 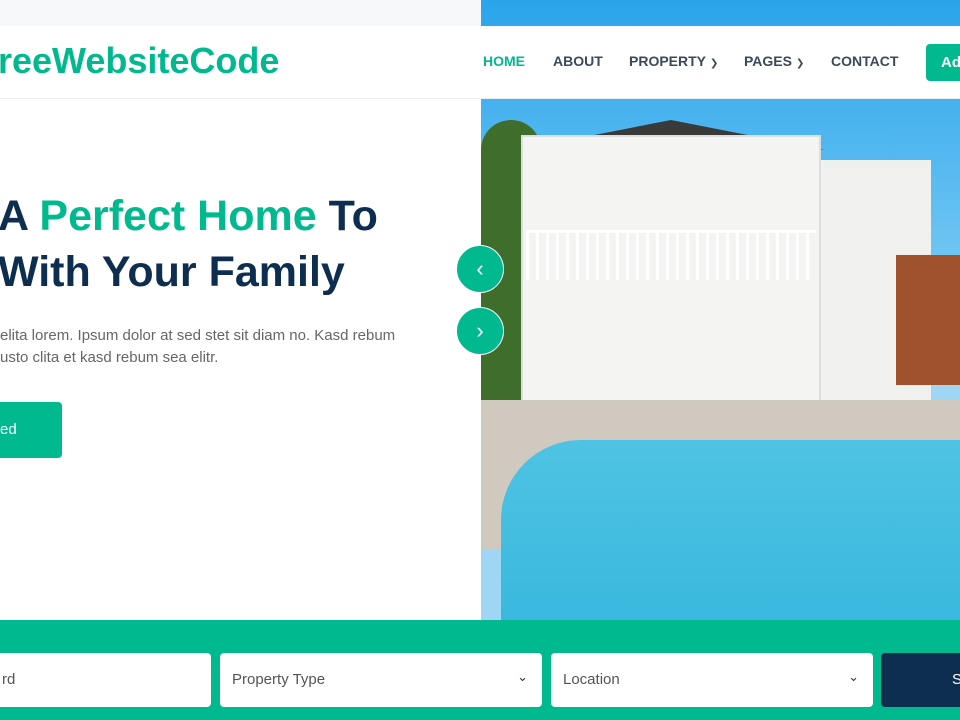 I want to click on nav-property-label: PROPERTY, so click(x=668, y=61).